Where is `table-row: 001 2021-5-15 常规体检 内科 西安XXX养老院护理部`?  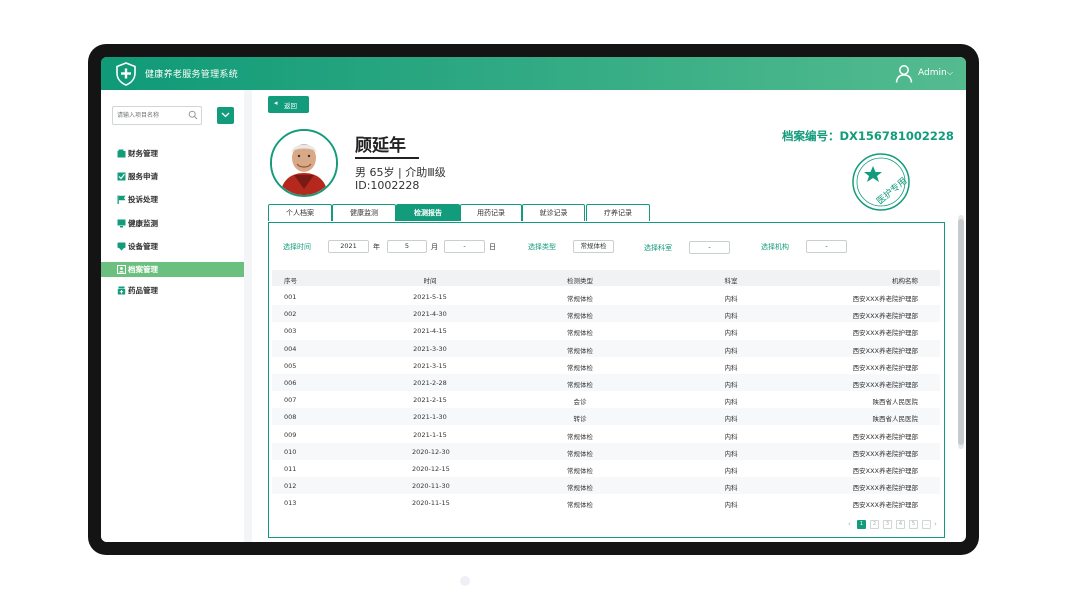
table-row: 001 2021-5-15 常规体检 内科 西安XXX养老院护理部 is located at coordinates (606, 296).